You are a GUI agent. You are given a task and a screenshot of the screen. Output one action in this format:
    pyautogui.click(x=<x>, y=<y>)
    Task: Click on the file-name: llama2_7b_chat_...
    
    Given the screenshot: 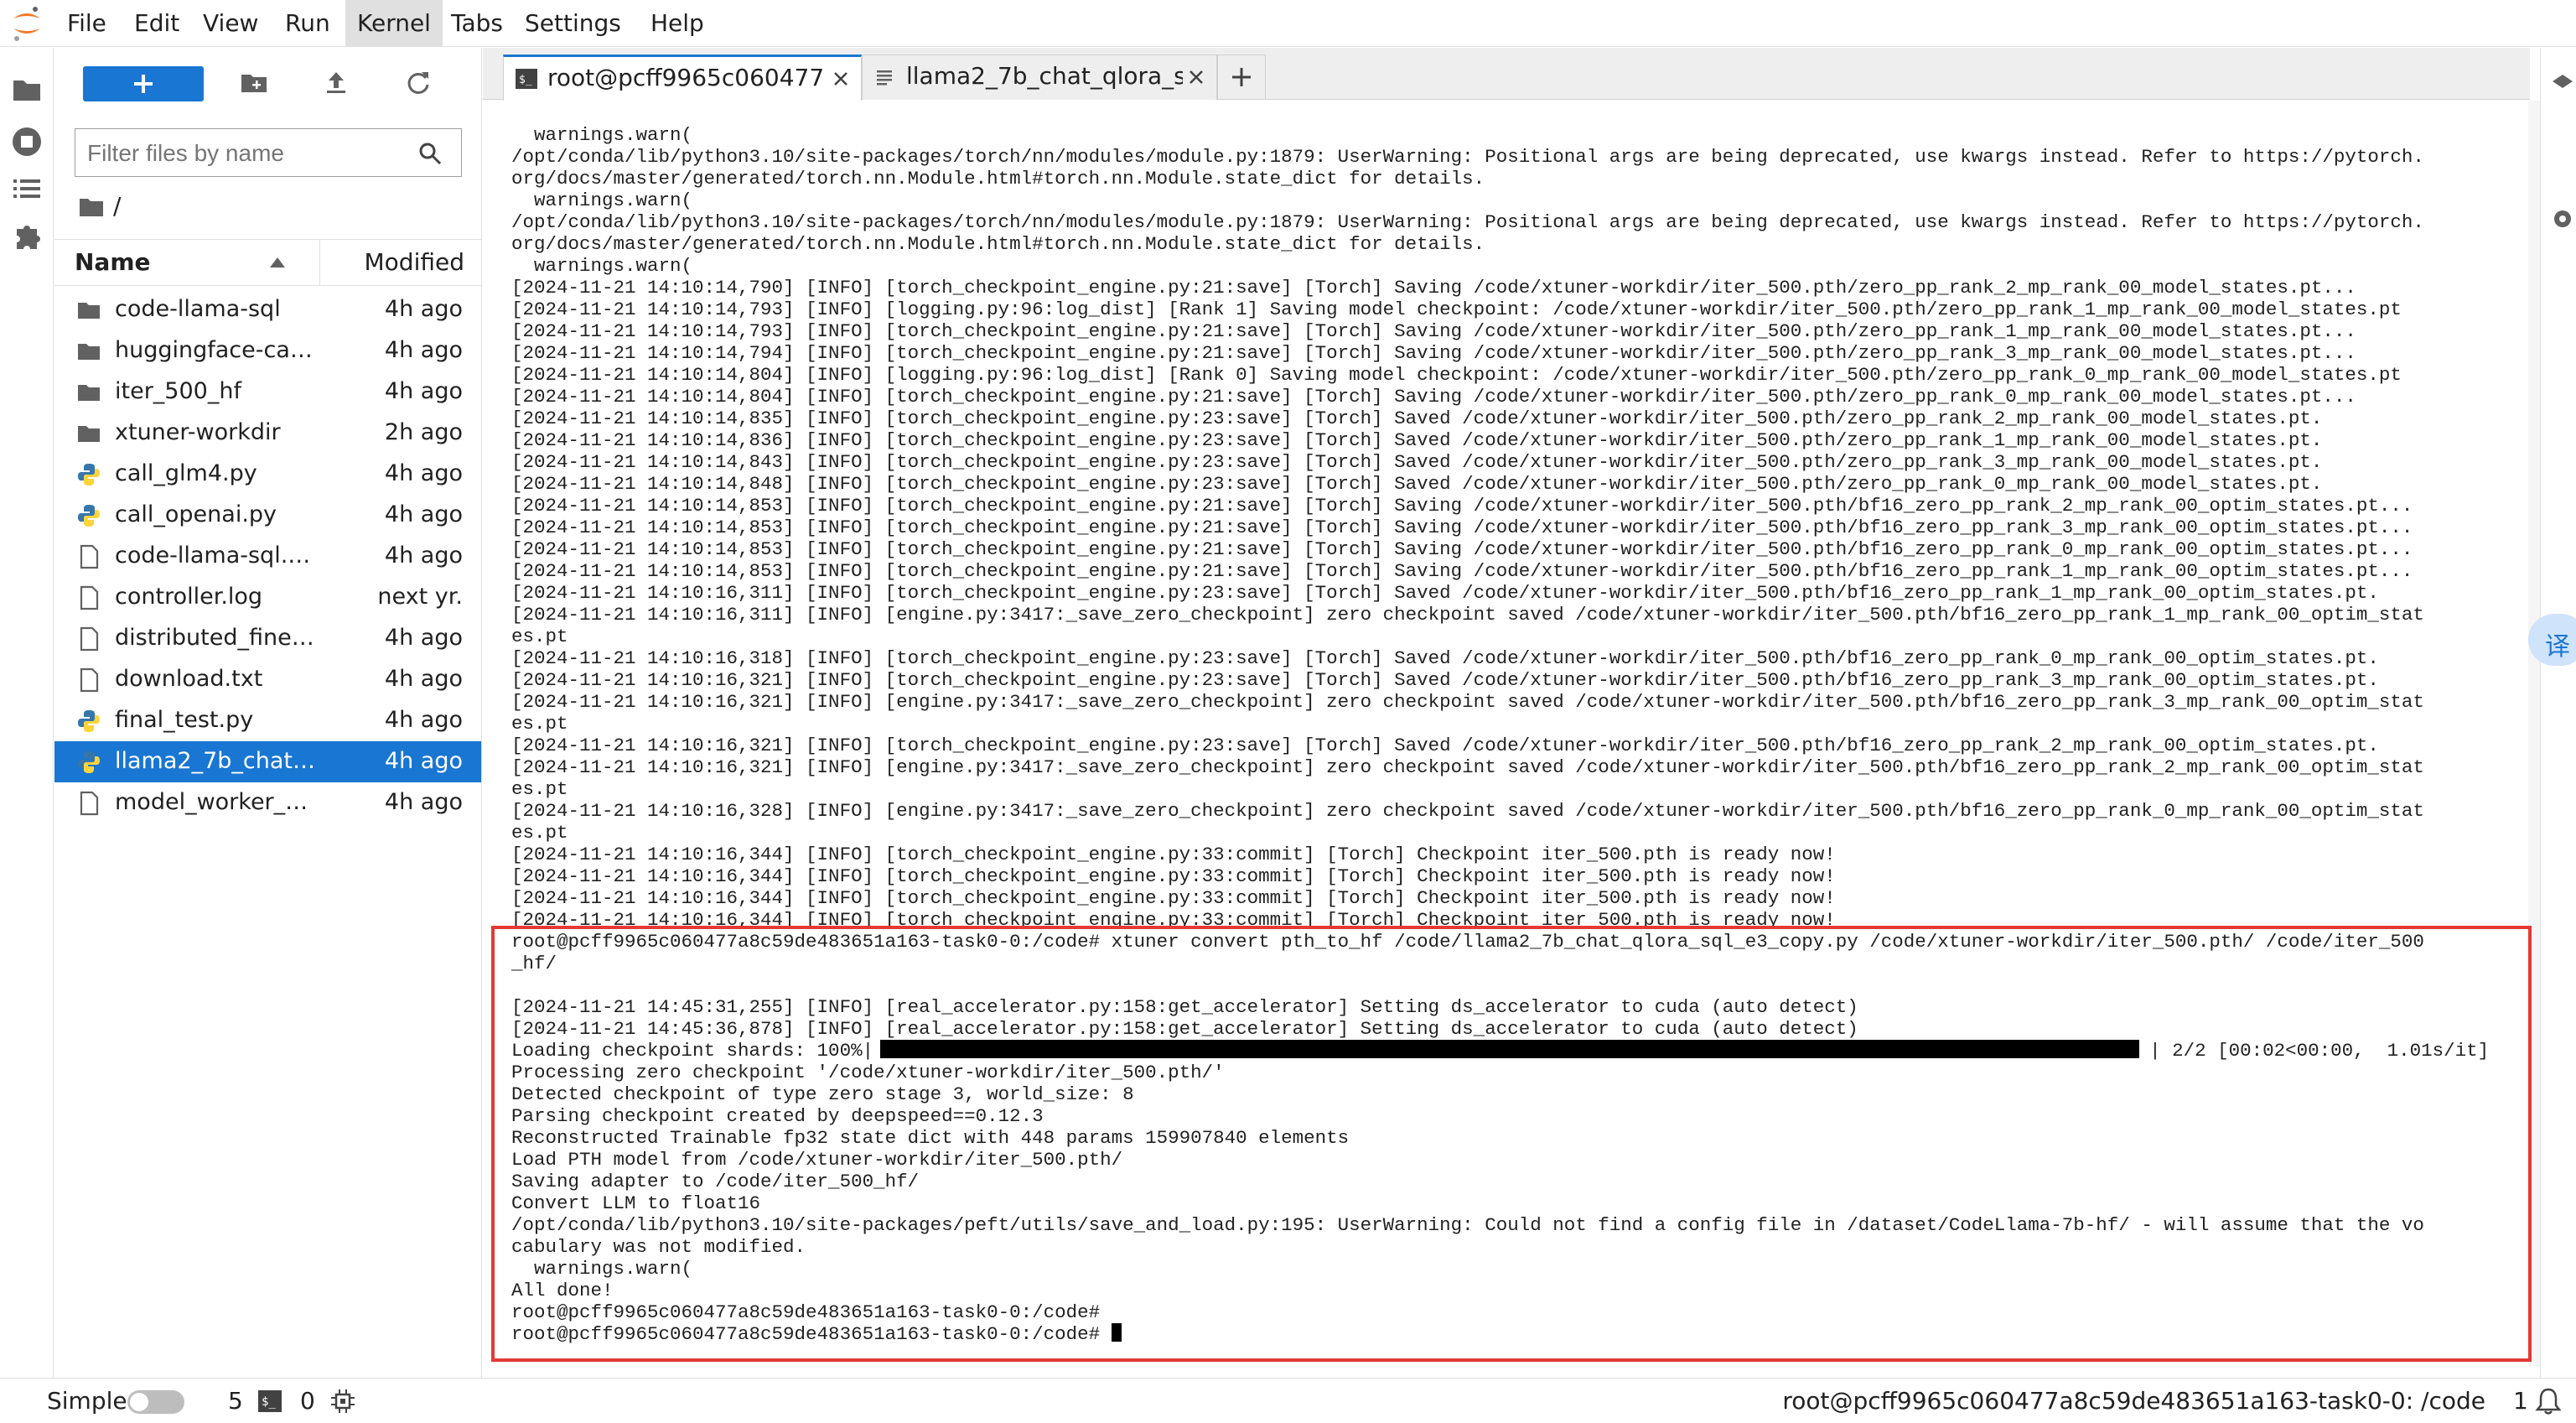 What is the action you would take?
    pyautogui.click(x=215, y=761)
    